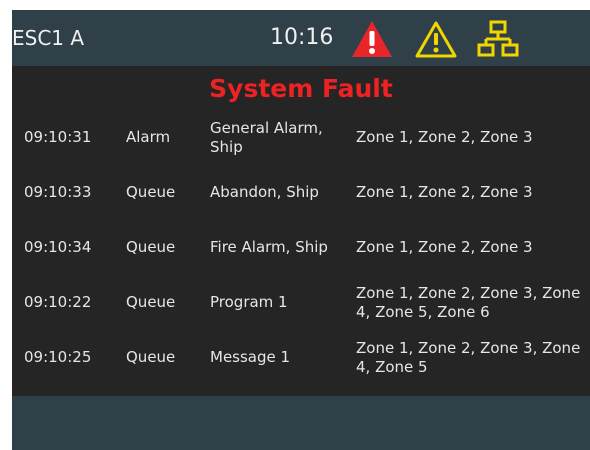 Image resolution: width=590 pixels, height=450 pixels. Describe the element at coordinates (58, 192) in the screenshot. I see `event-time: 09:10:33` at that location.